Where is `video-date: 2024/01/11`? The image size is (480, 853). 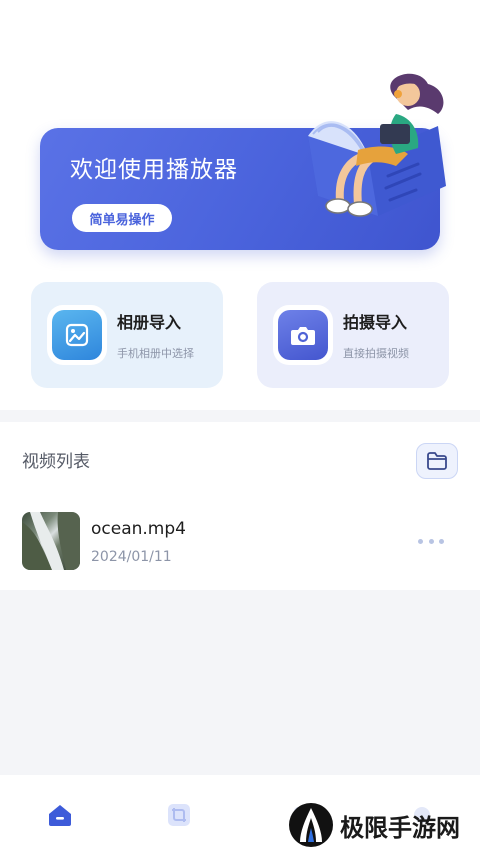 video-date: 2024/01/11 is located at coordinates (131, 557).